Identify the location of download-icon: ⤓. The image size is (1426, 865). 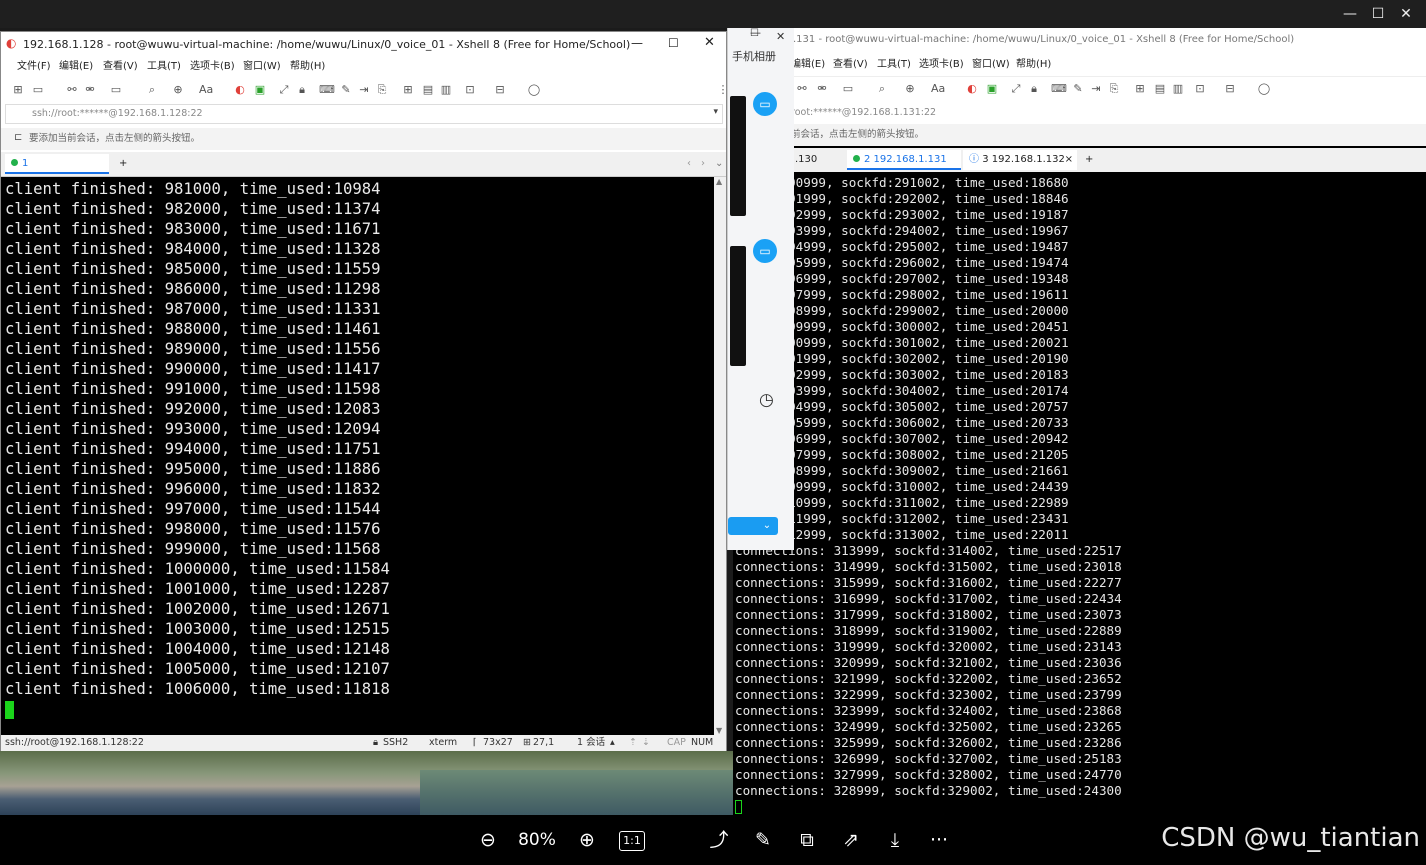
(895, 840).